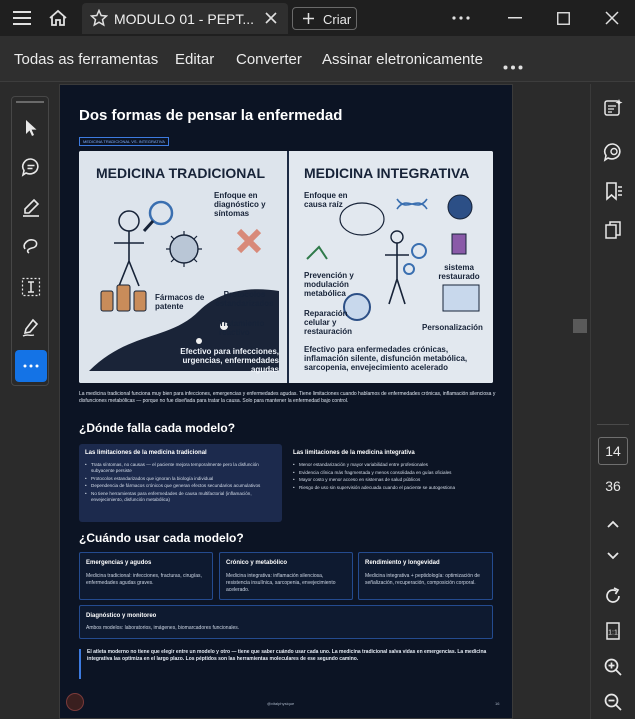 Image resolution: width=635 pixels, height=719 pixels. I want to click on zoom-out-icon, so click(613, 702).